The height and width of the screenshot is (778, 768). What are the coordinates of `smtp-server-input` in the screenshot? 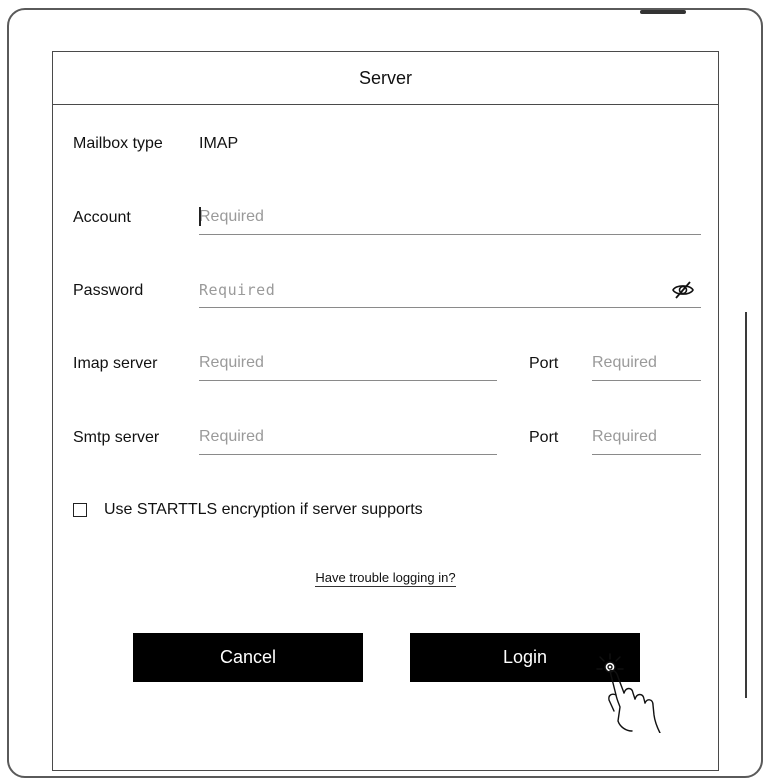 It's located at (348, 436).